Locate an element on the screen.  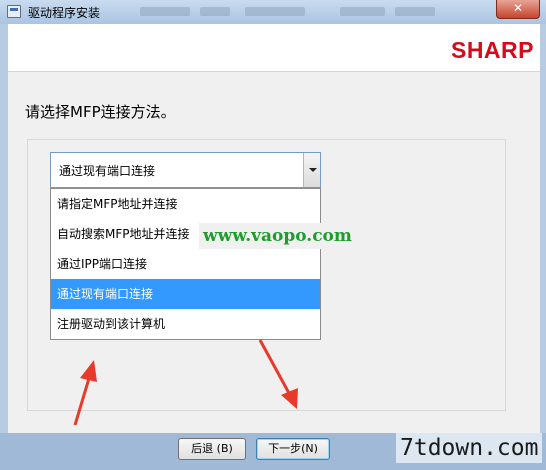
close-icon: ✕ is located at coordinates (518, 8).